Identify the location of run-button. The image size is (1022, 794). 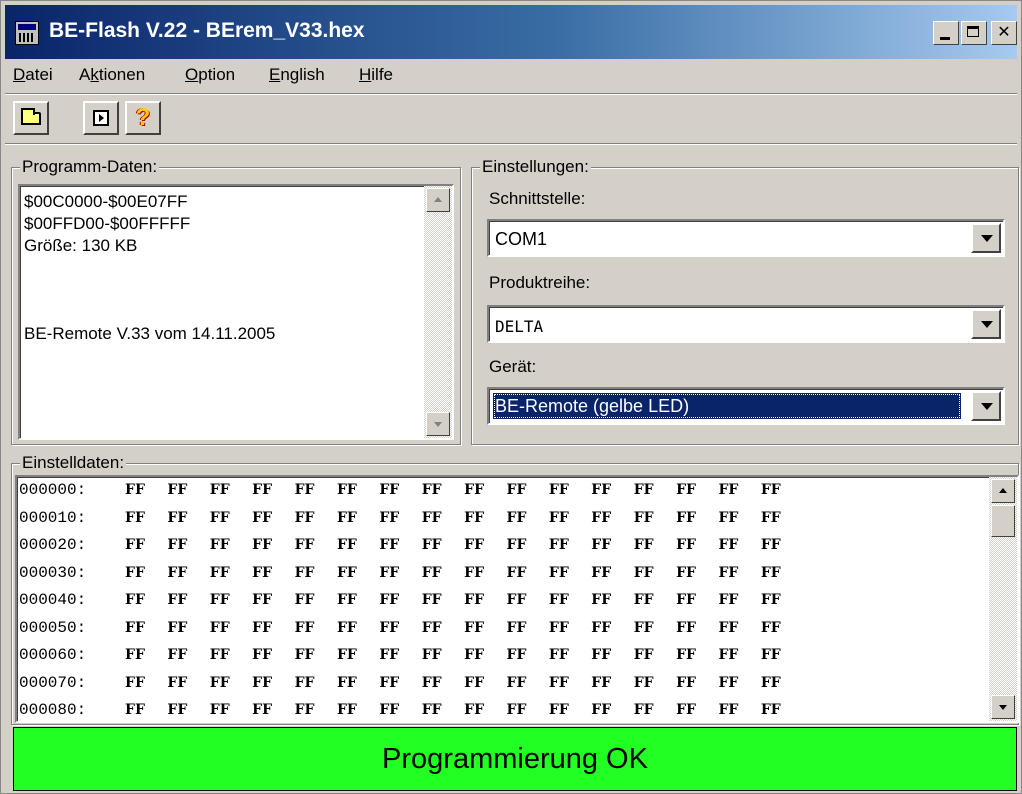
(101, 118).